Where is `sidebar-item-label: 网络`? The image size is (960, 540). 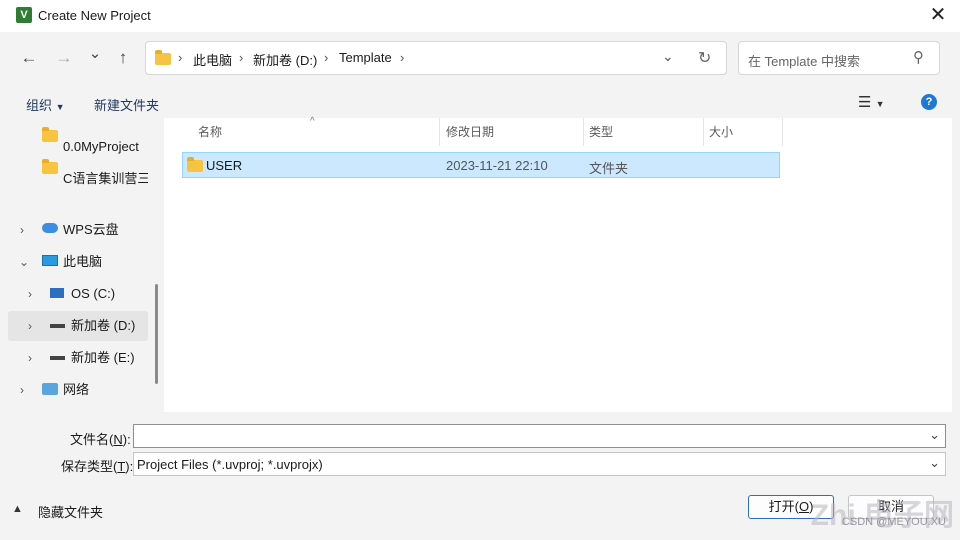 sidebar-item-label: 网络 is located at coordinates (76, 389).